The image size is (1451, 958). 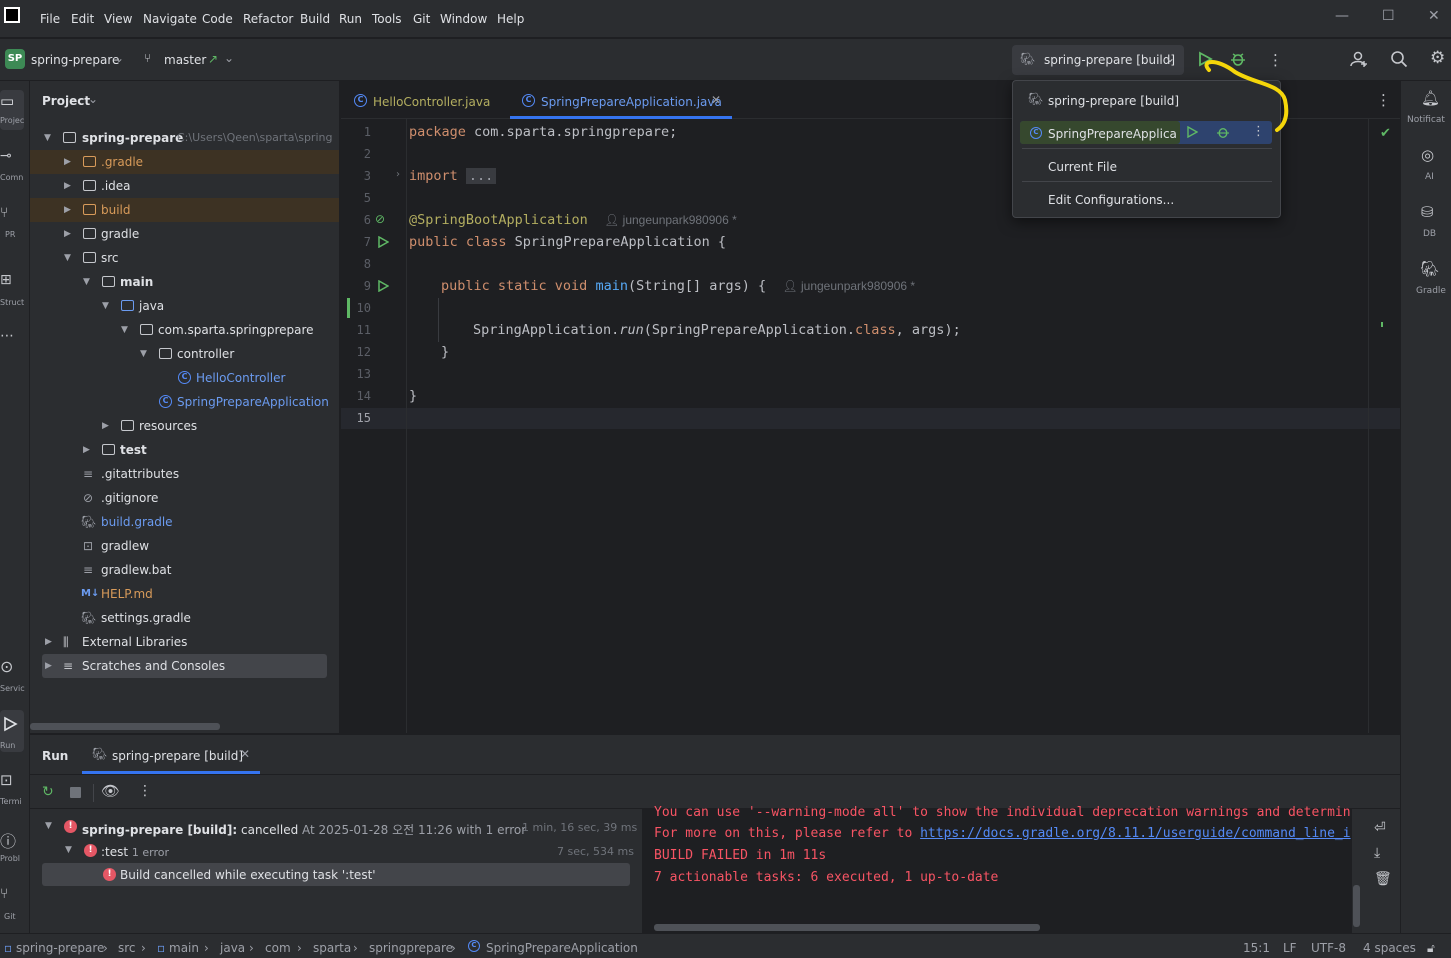 What do you see at coordinates (110, 791) in the screenshot?
I see `eye-icon: 👁︎` at bounding box center [110, 791].